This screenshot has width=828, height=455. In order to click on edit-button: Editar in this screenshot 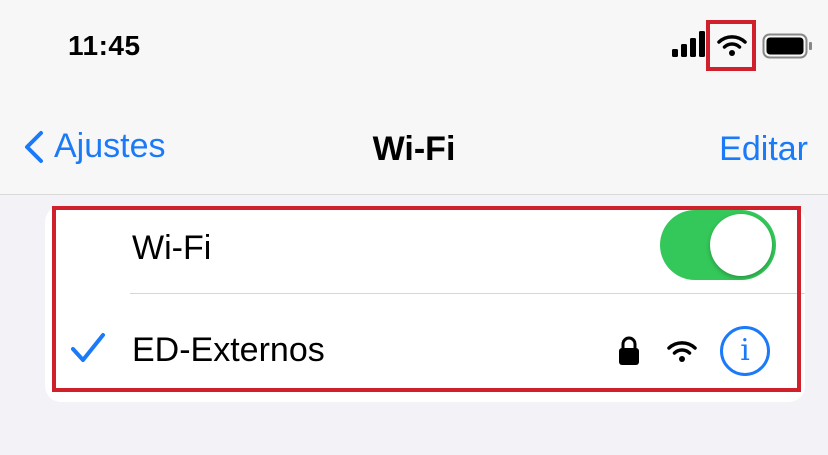, I will do `click(763, 149)`.